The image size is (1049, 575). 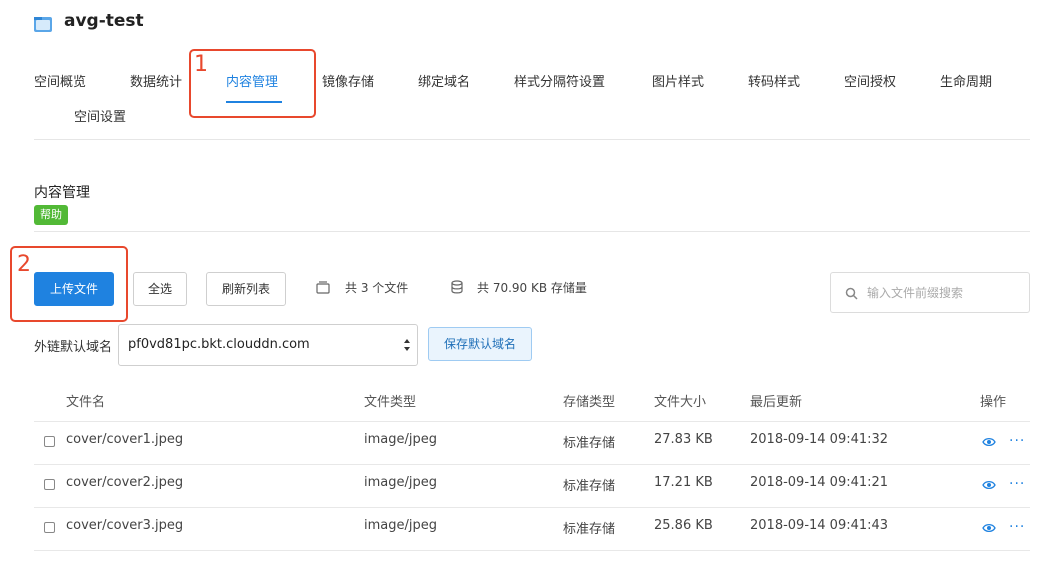 I want to click on storage-usage-text: 共 70.90 KB 存储量, so click(x=532, y=288).